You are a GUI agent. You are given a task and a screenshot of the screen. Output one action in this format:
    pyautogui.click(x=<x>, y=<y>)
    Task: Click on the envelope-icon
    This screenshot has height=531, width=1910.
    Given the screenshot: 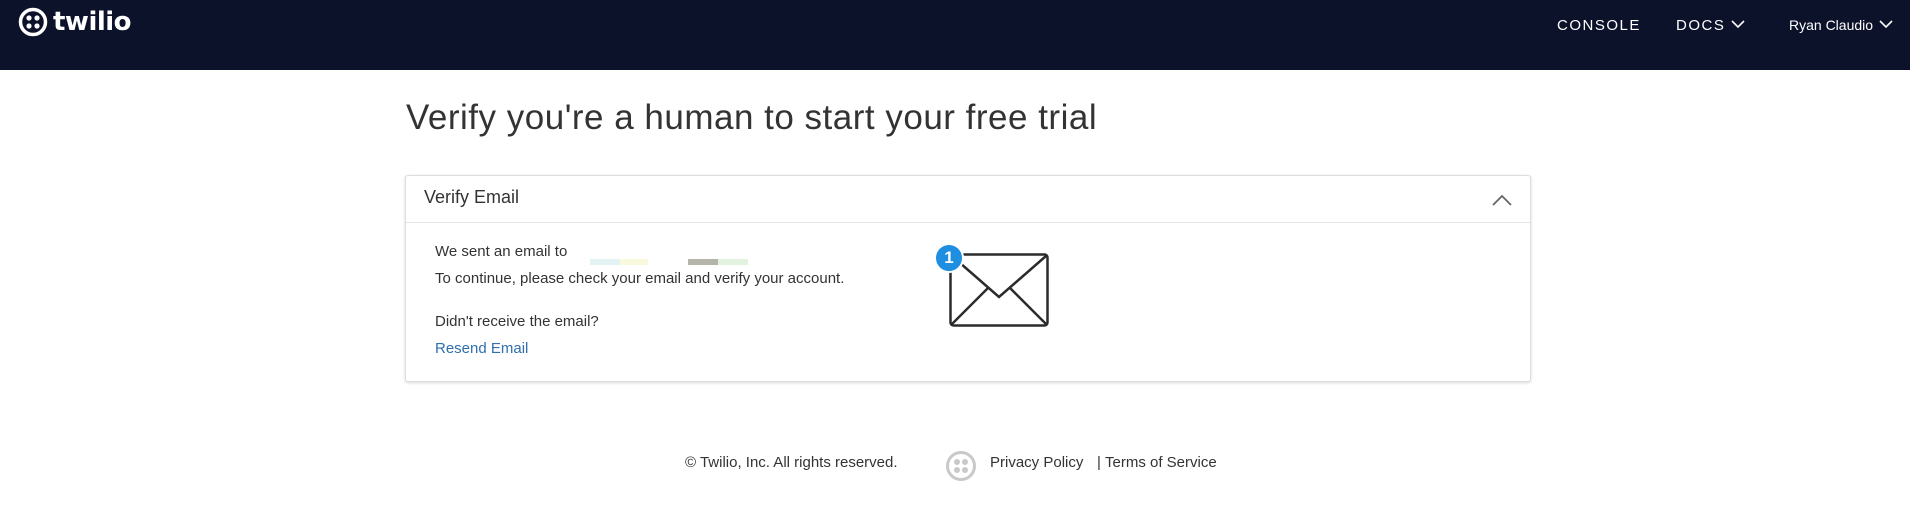 What is the action you would take?
    pyautogui.click(x=999, y=292)
    